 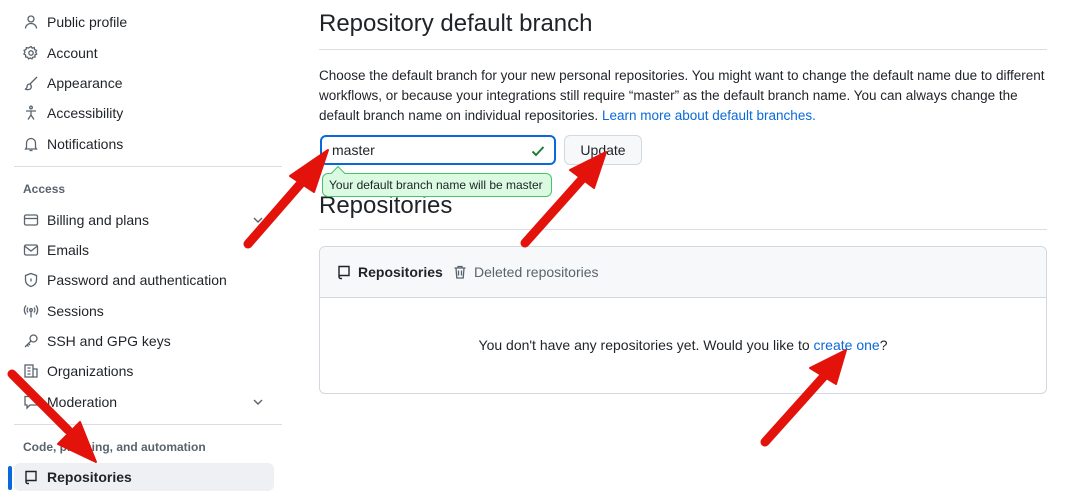 What do you see at coordinates (109, 341) in the screenshot?
I see `sidebar-item-label: SSH and GPG keys` at bounding box center [109, 341].